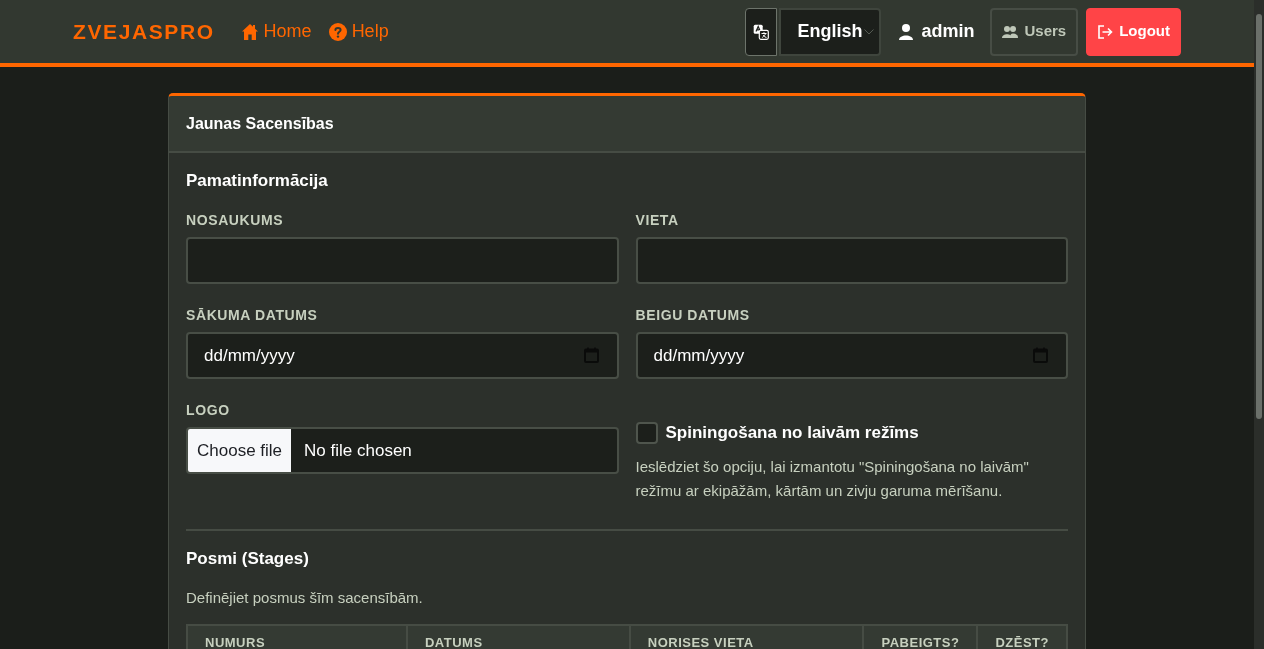 The image size is (1264, 649). What do you see at coordinates (906, 31) in the screenshot?
I see `person-icon` at bounding box center [906, 31].